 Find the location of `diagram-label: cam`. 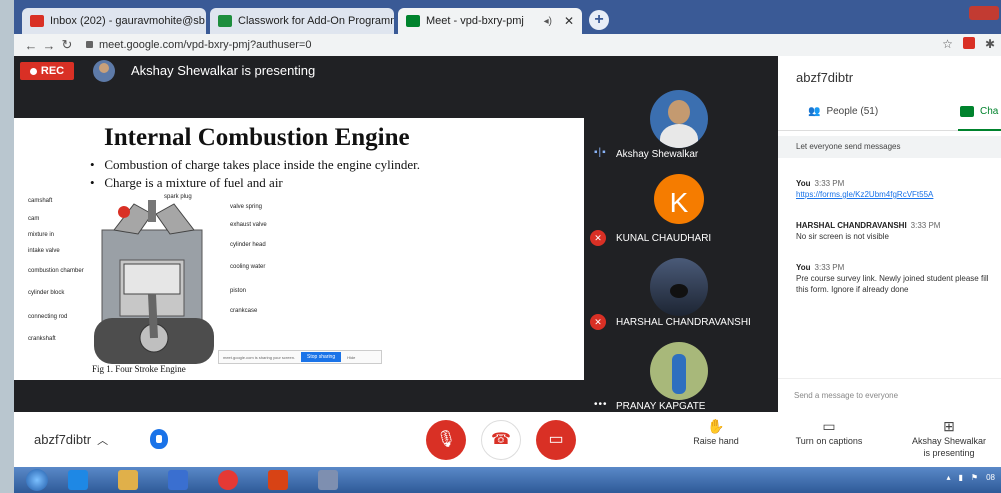

diagram-label: cam is located at coordinates (33, 219).